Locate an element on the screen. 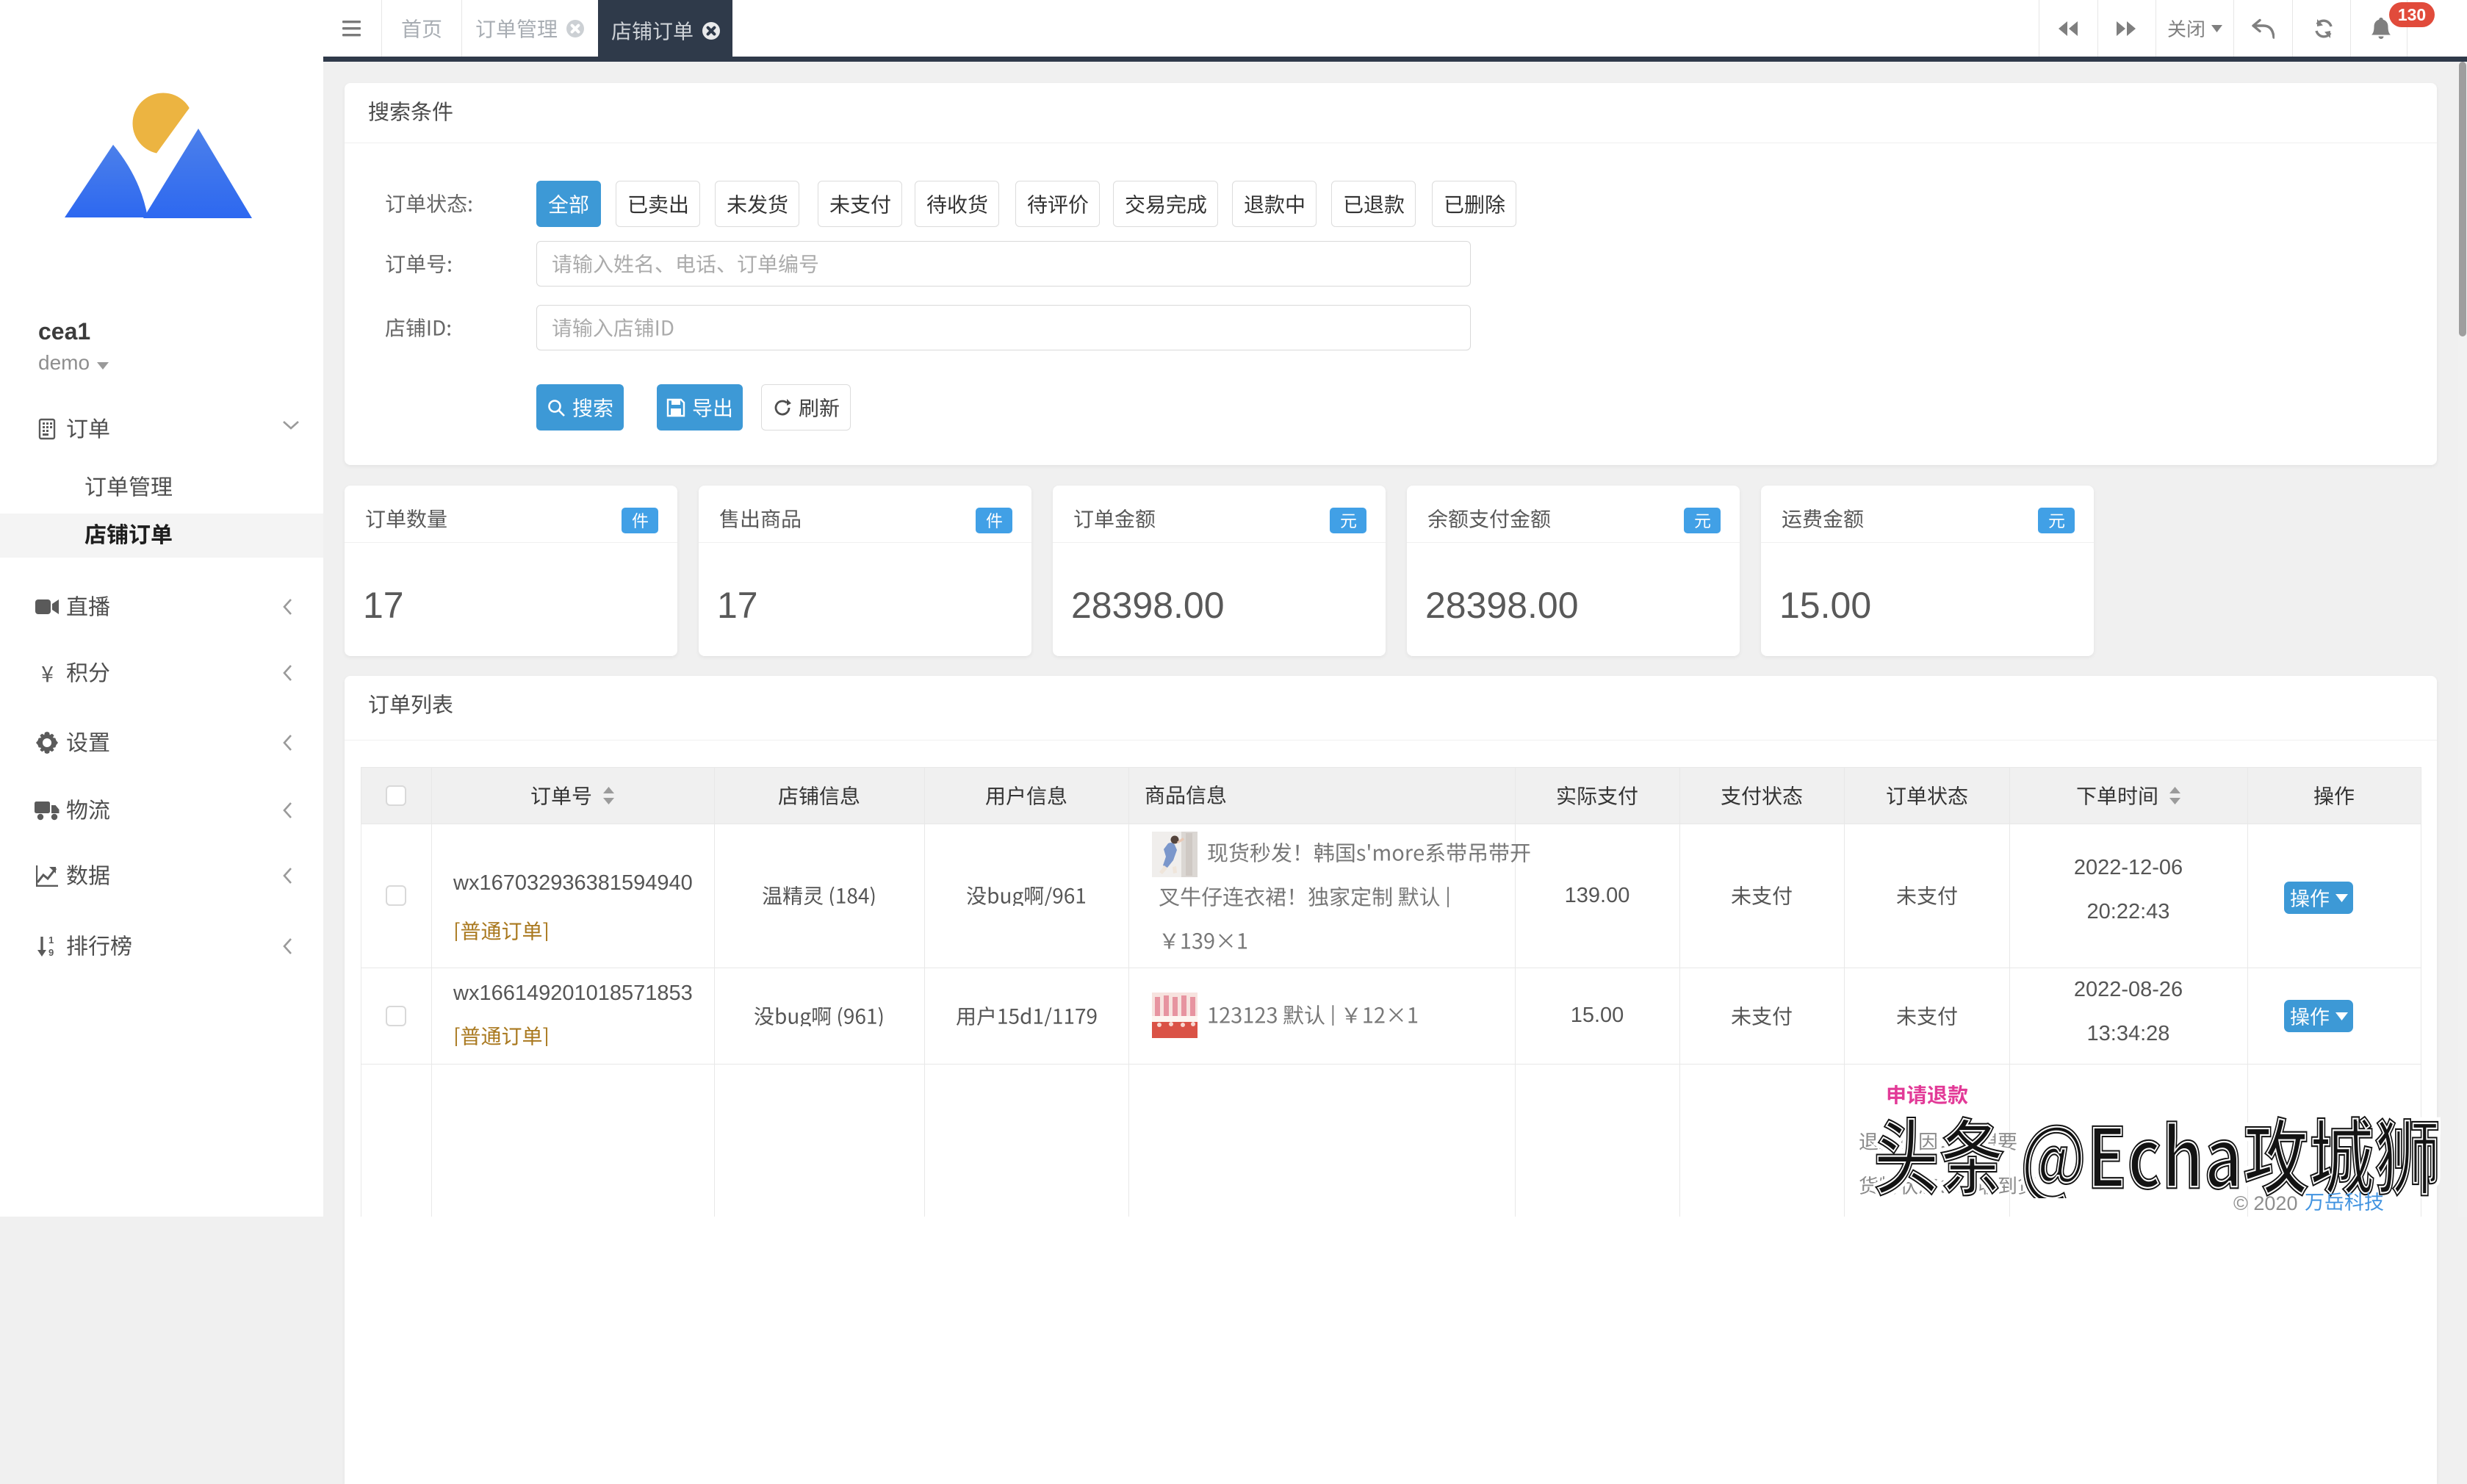 This screenshot has width=2467, height=1484. svg-text: 9 is located at coordinates (51, 952).